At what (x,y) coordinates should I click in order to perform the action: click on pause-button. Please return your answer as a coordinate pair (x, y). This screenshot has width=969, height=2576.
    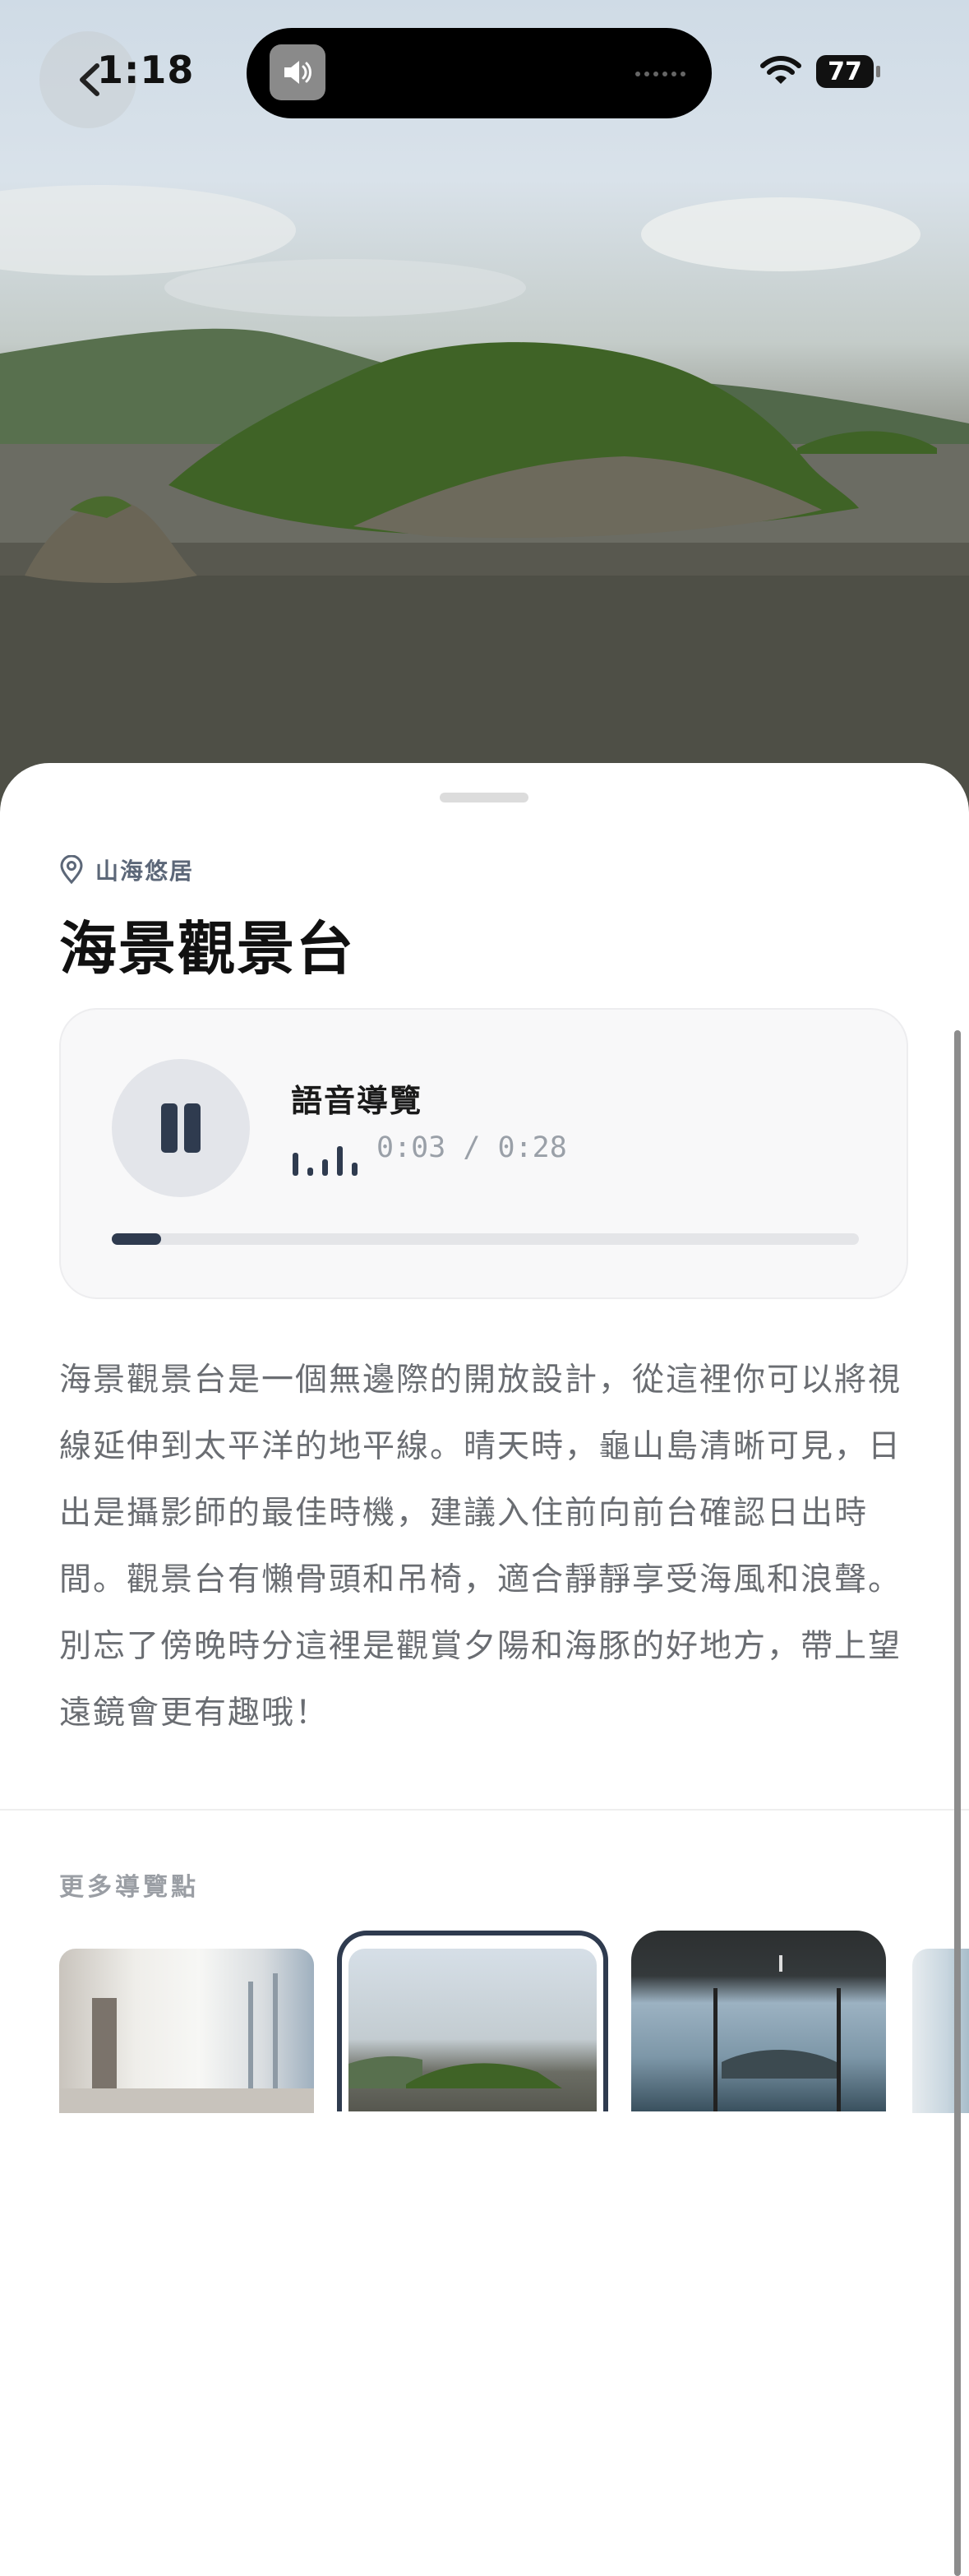
    Looking at the image, I should click on (181, 1128).